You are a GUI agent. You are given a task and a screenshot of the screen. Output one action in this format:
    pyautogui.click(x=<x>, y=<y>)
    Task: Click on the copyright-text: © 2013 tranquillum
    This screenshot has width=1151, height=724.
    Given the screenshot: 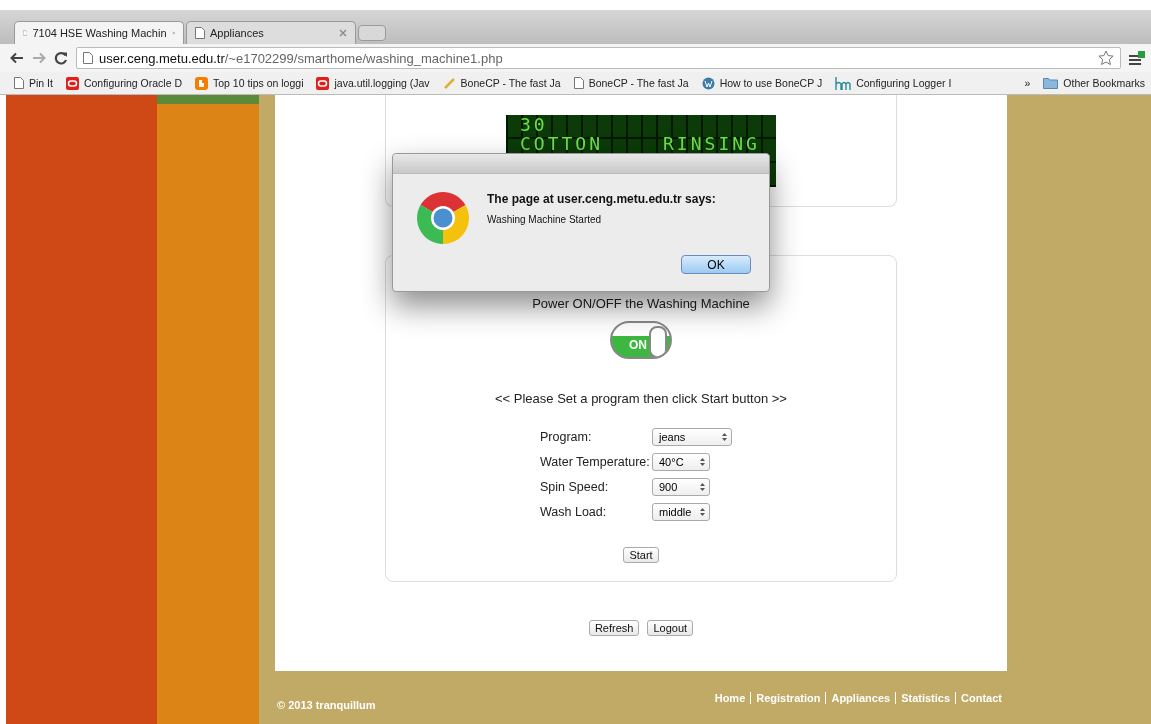 What is the action you would take?
    pyautogui.click(x=326, y=704)
    